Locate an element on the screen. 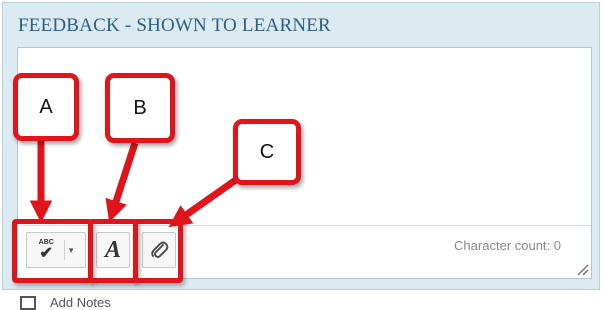  section-title: FEEDBACK - SHOWN TO LEARNER is located at coordinates (174, 25).